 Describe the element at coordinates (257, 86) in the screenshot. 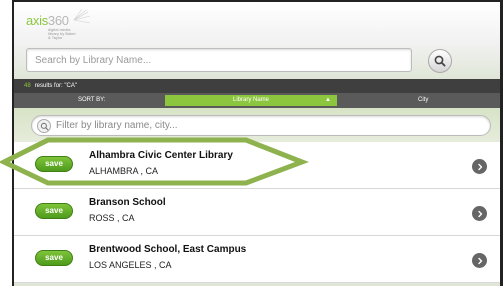

I see `results-bar: 48 results for: "CA"` at that location.